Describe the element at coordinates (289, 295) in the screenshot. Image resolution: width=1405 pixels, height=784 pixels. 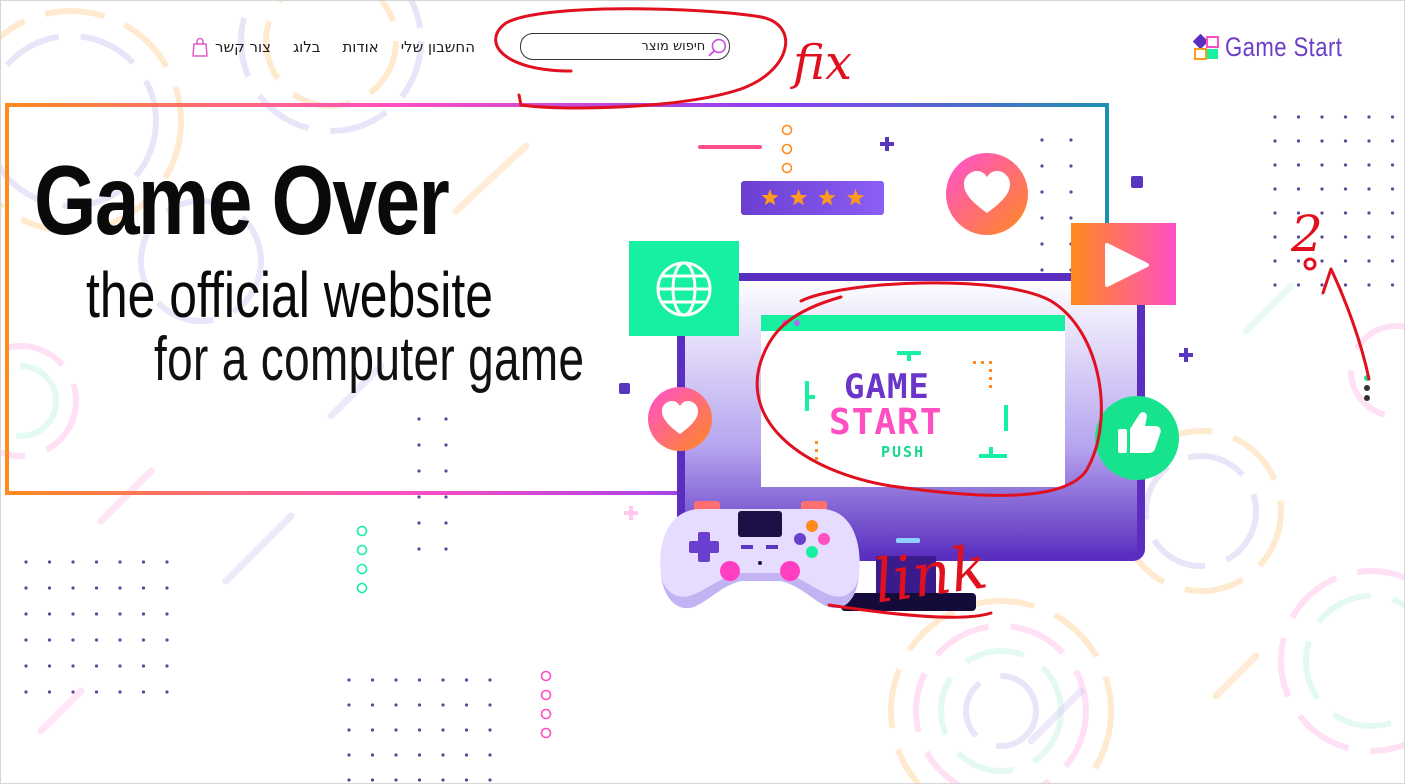
I see `hero-subtitle: the official website` at that location.